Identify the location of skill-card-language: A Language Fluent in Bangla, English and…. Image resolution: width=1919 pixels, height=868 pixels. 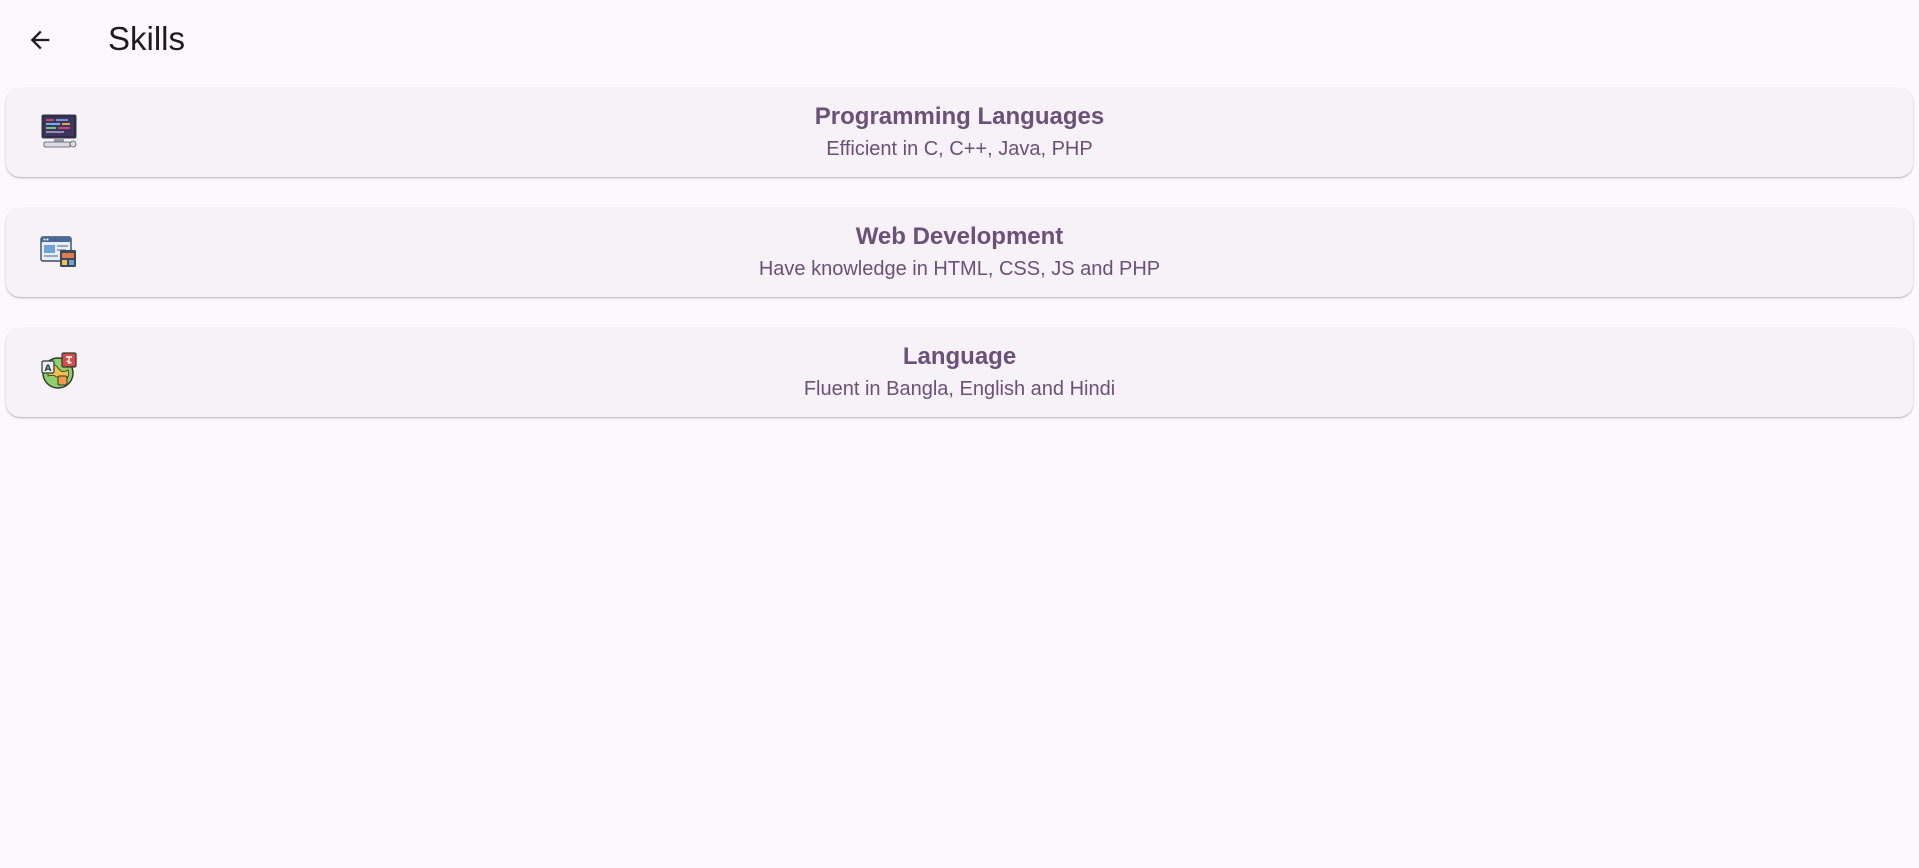
(959, 372).